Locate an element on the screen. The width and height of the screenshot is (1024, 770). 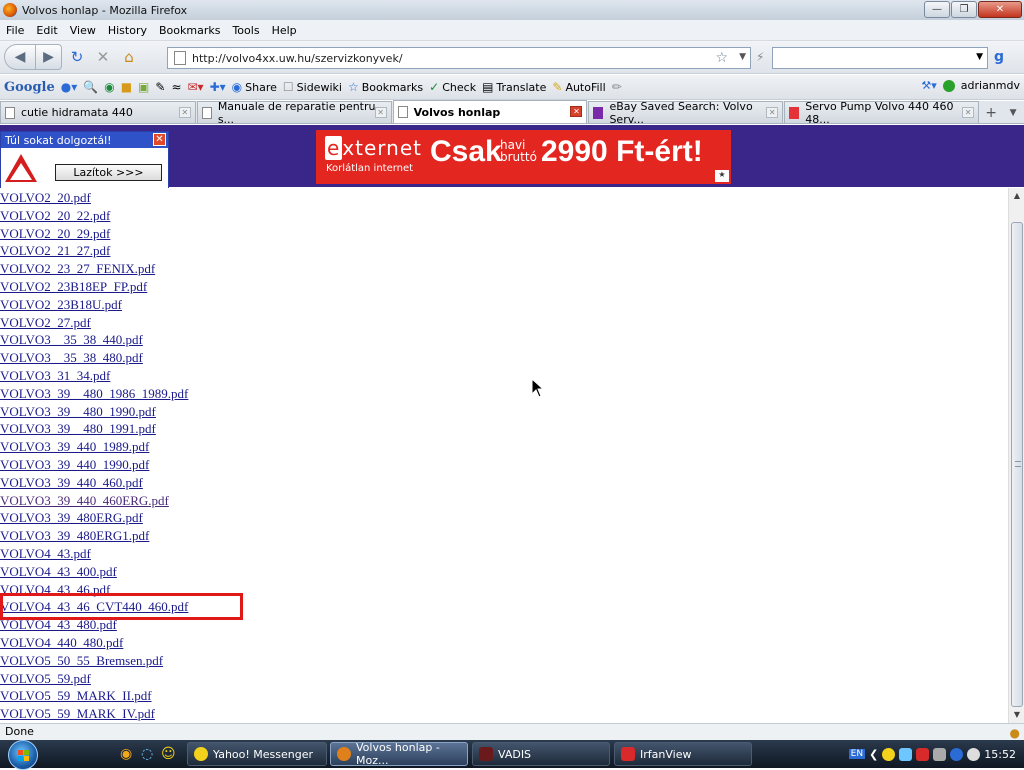
plus-icon: ✚▾ is located at coordinates (218, 87).